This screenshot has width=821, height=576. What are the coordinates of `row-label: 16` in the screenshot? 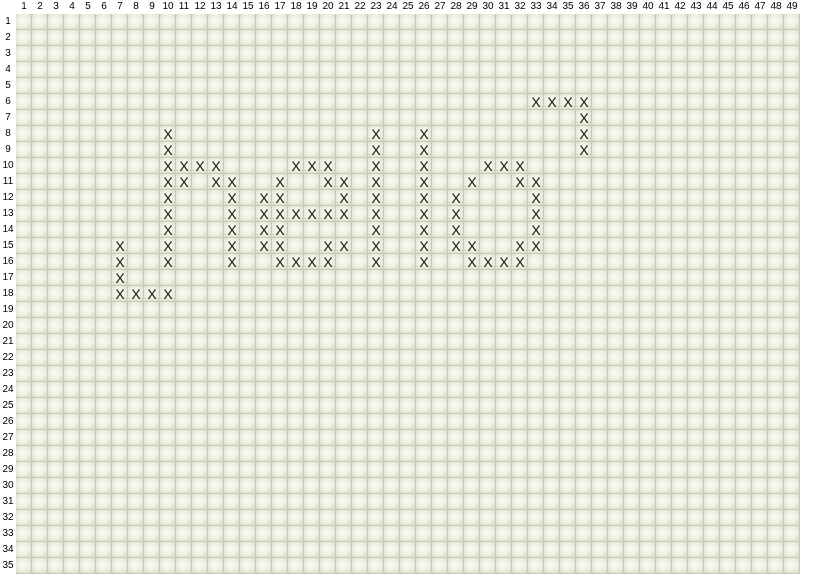 It's located at (8, 261).